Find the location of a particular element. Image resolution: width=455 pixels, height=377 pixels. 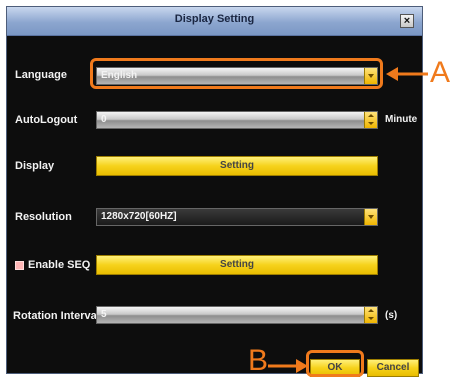

annotation-label-b: B is located at coordinates (258, 360).